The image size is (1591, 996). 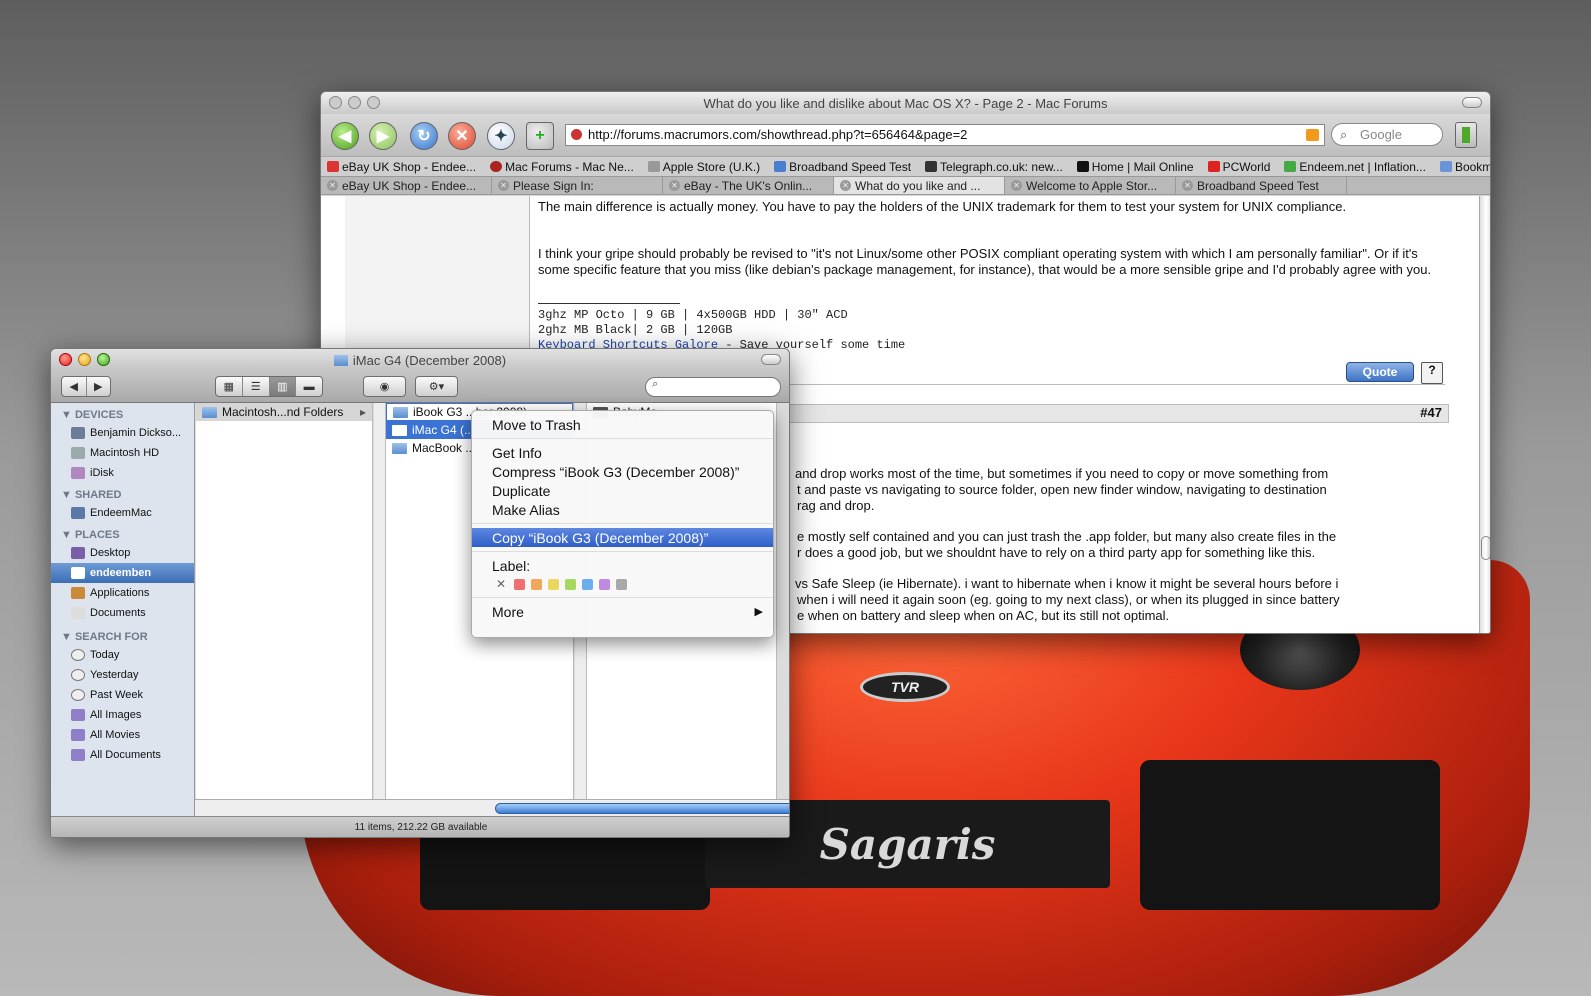 What do you see at coordinates (122, 695) in the screenshot?
I see `sidebar-item-past-week: Past Week` at bounding box center [122, 695].